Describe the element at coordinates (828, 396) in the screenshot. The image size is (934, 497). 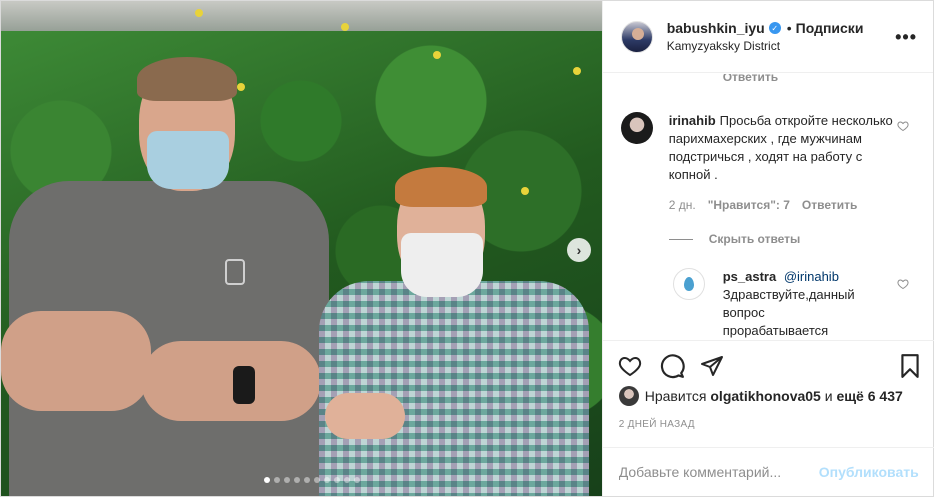
I see `likes-connector: и` at that location.